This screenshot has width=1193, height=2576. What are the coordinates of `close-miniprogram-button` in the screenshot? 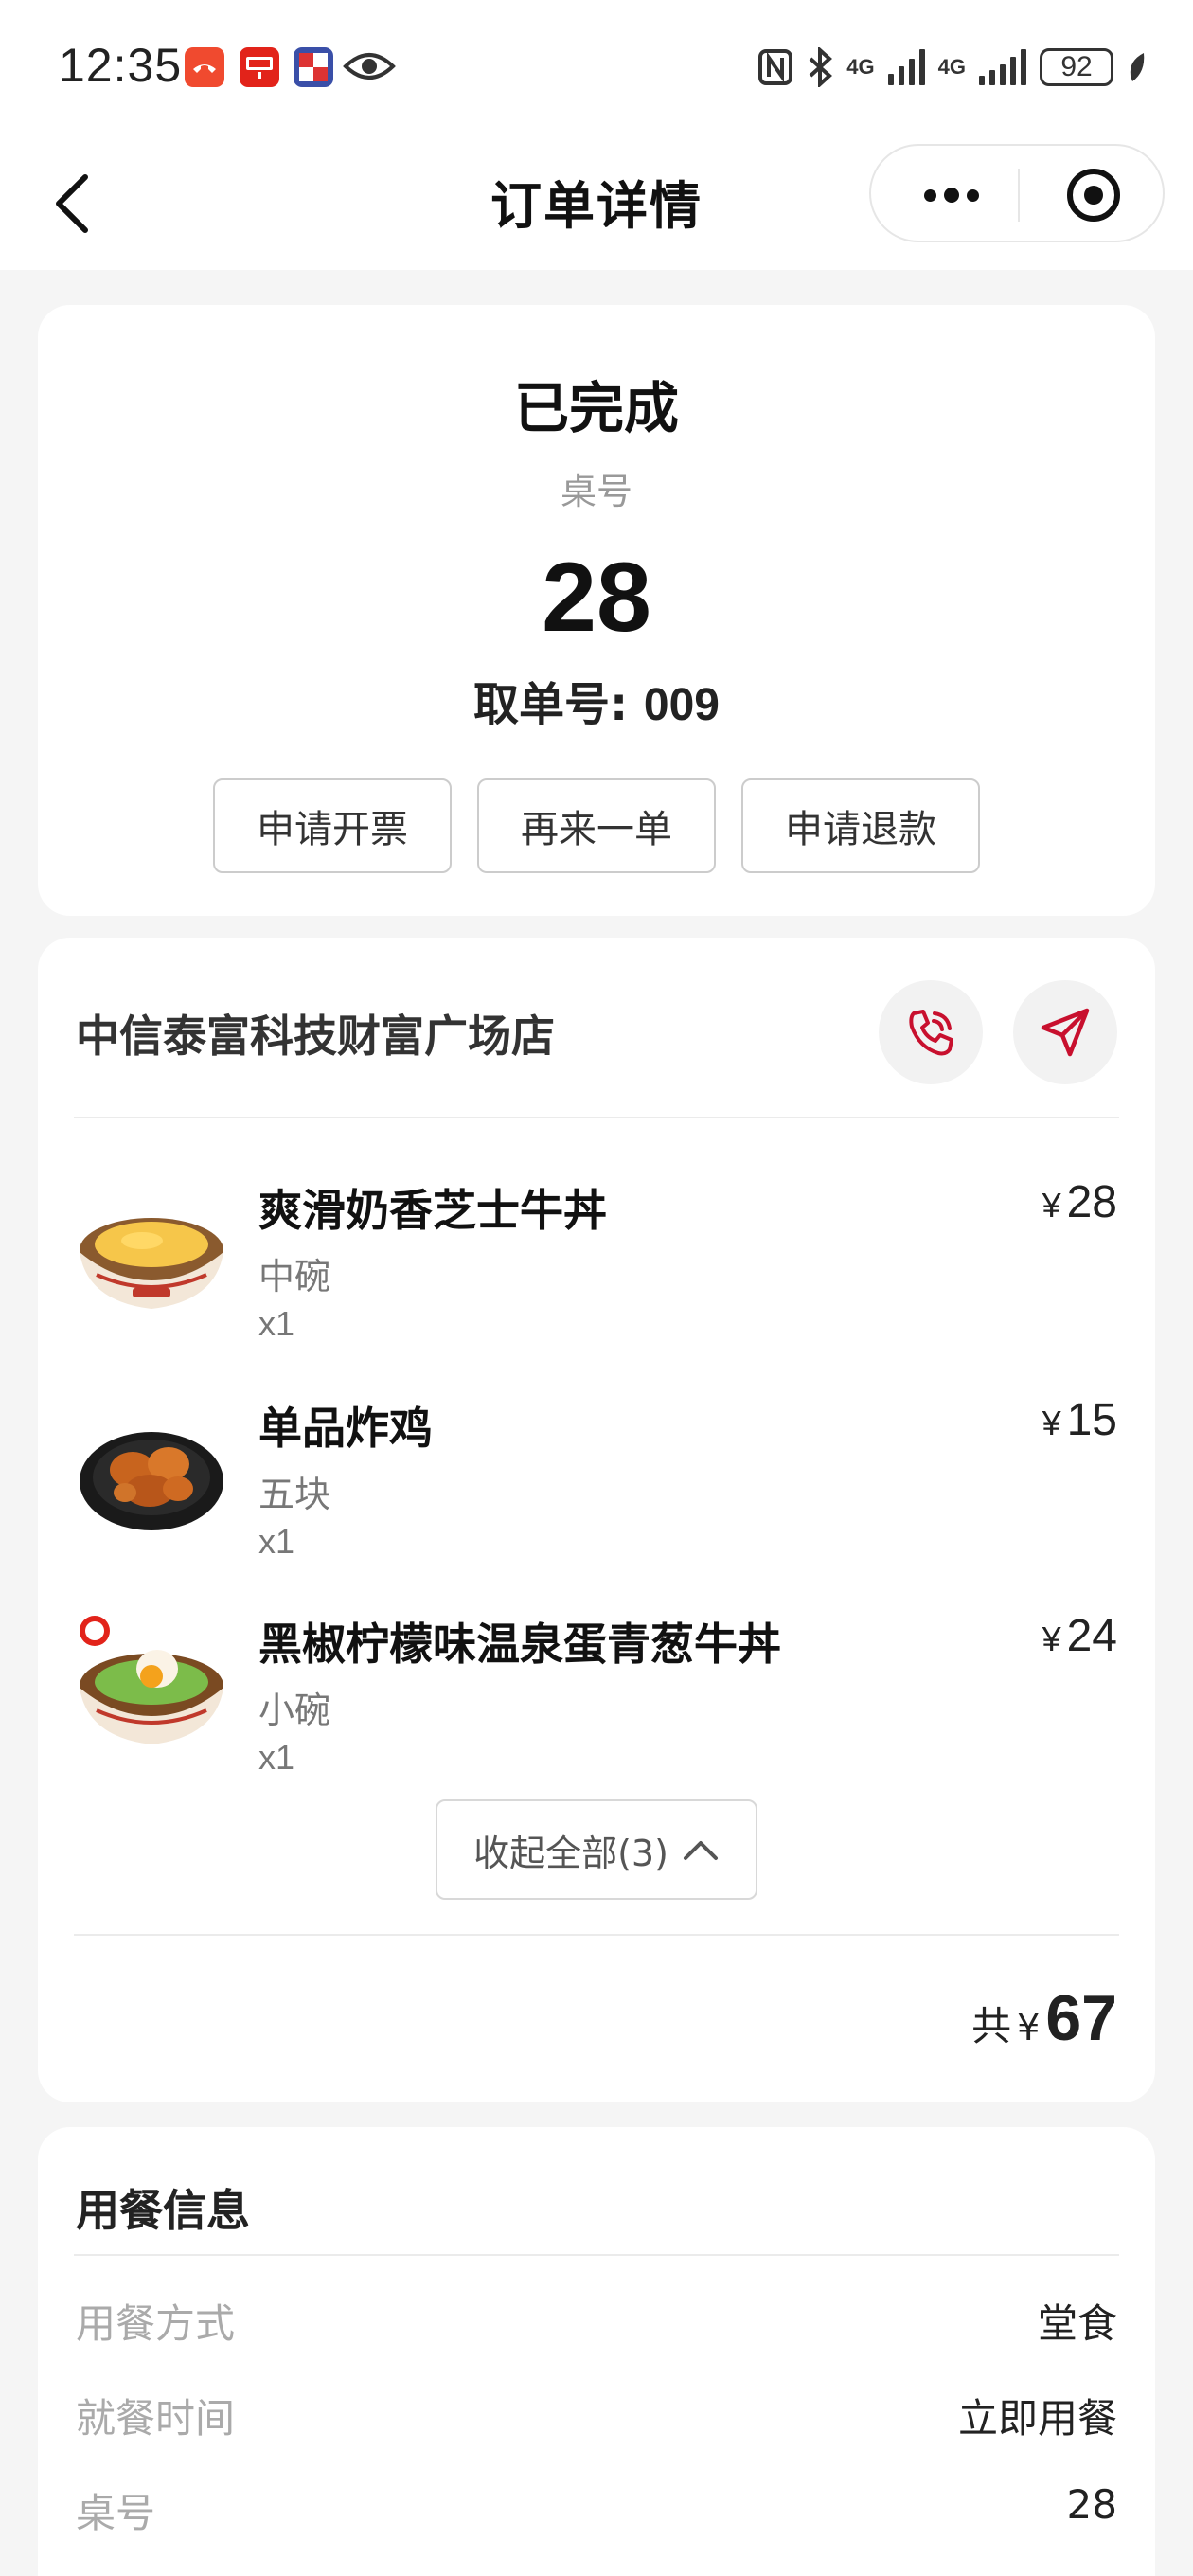 It's located at (1093, 195).